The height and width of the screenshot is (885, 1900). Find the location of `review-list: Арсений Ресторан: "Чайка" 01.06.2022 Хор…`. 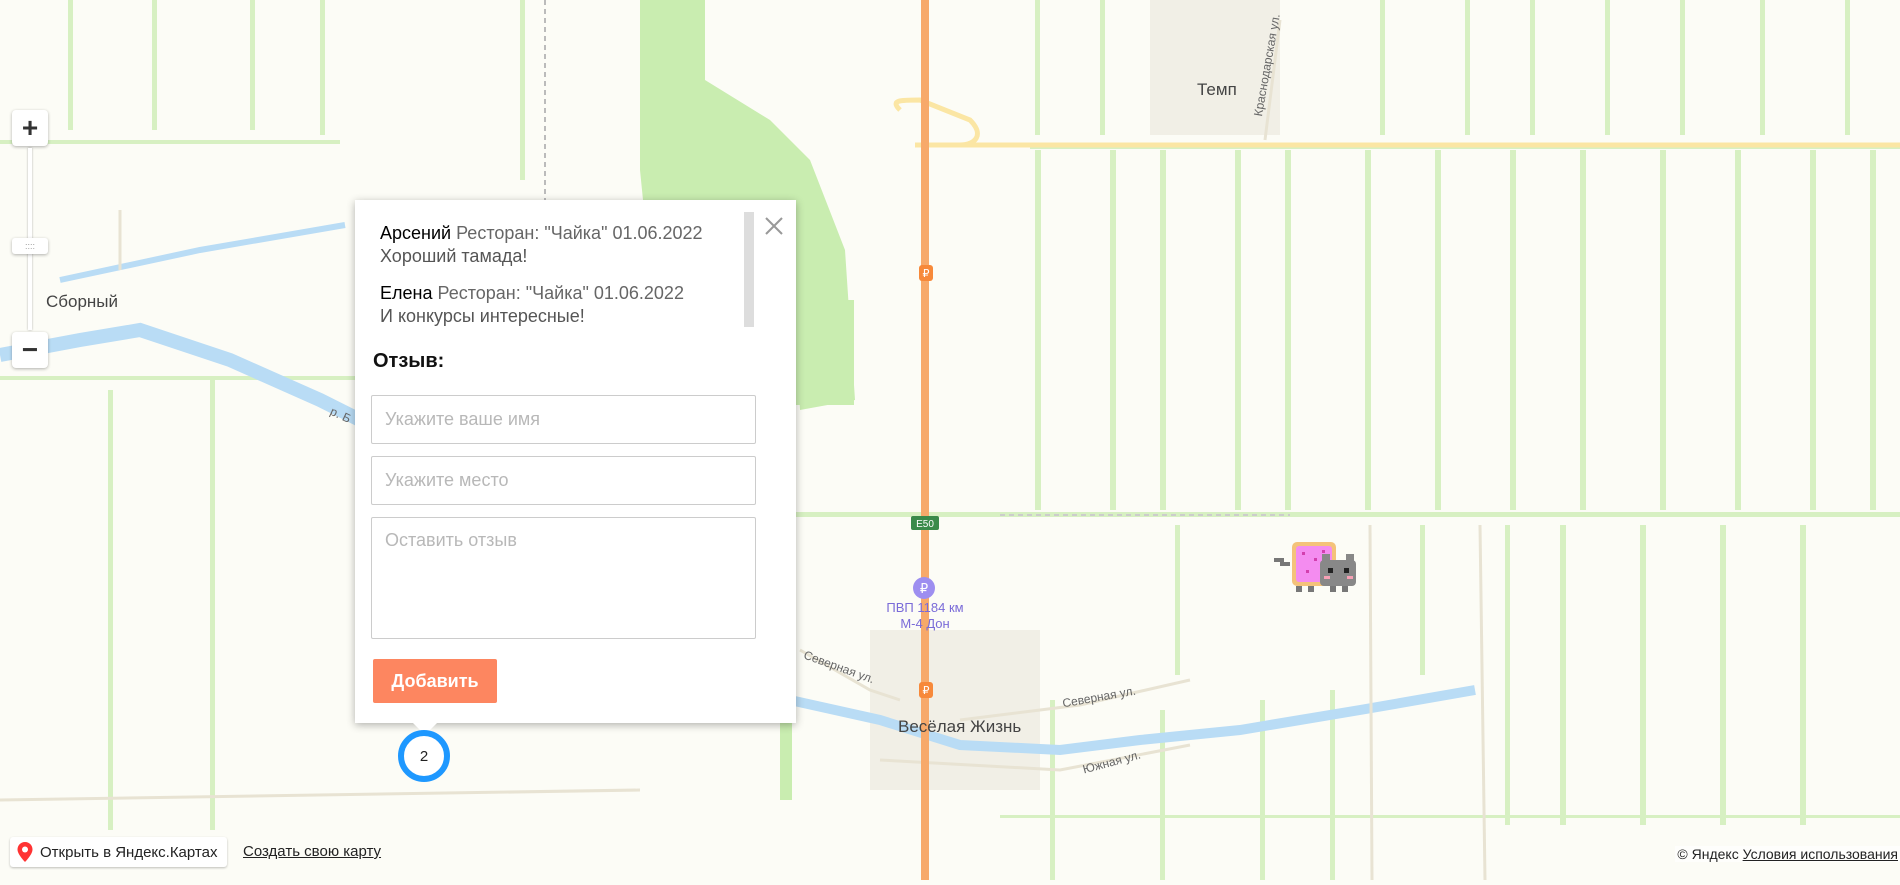

review-list: Арсений Ресторан: "Чайка" 01.06.2022 Хор… is located at coordinates (565, 274).